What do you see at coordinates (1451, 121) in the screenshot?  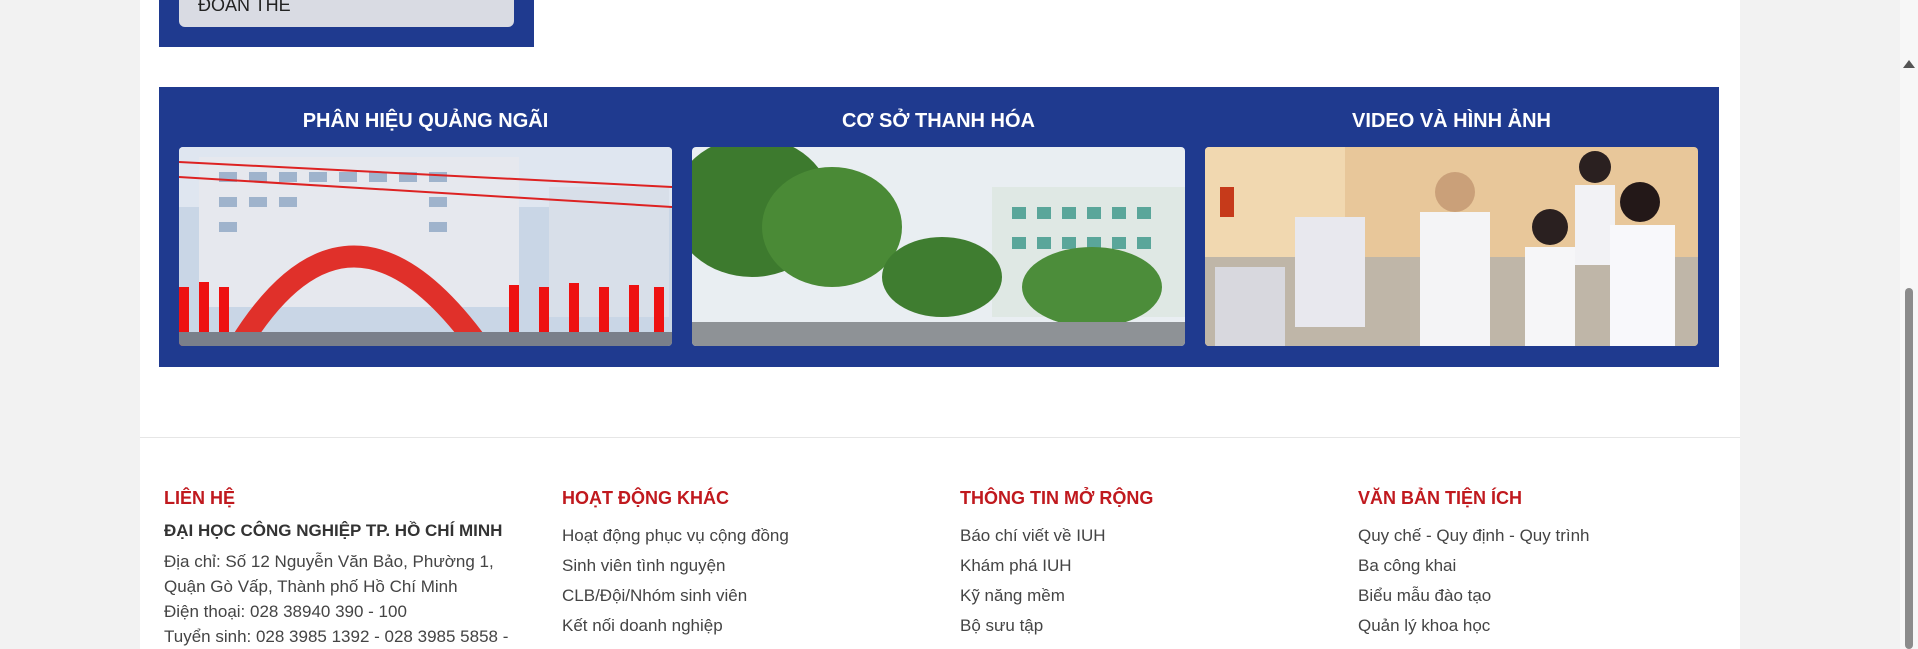 I see `card-title: VIDEO VÀ HÌNH ẢNH` at bounding box center [1451, 121].